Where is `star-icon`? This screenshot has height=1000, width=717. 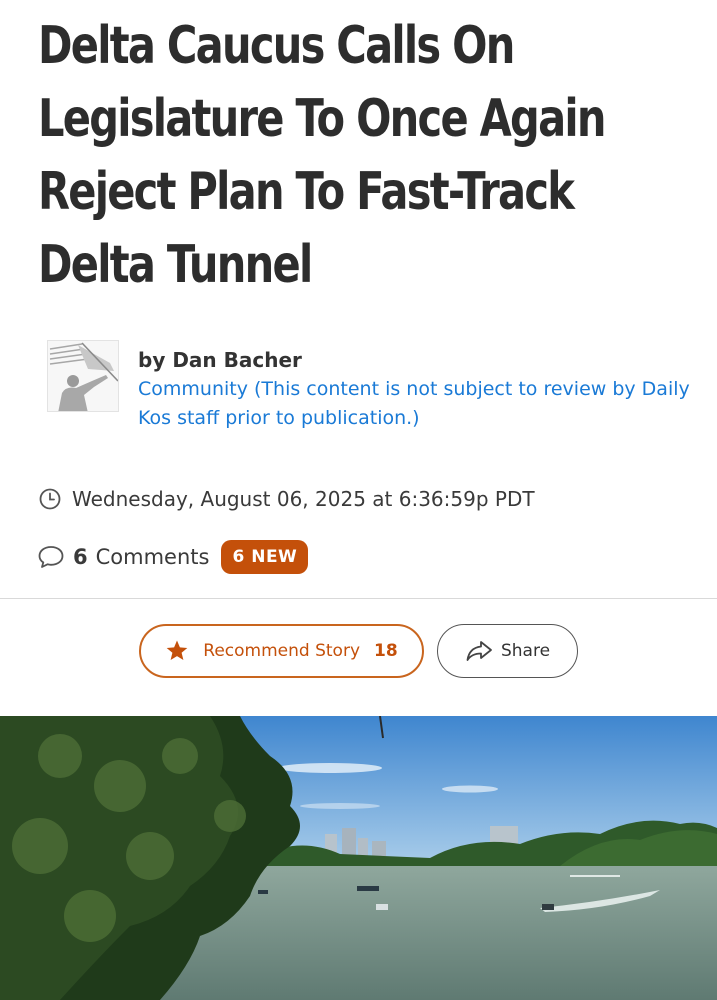
star-icon is located at coordinates (177, 651).